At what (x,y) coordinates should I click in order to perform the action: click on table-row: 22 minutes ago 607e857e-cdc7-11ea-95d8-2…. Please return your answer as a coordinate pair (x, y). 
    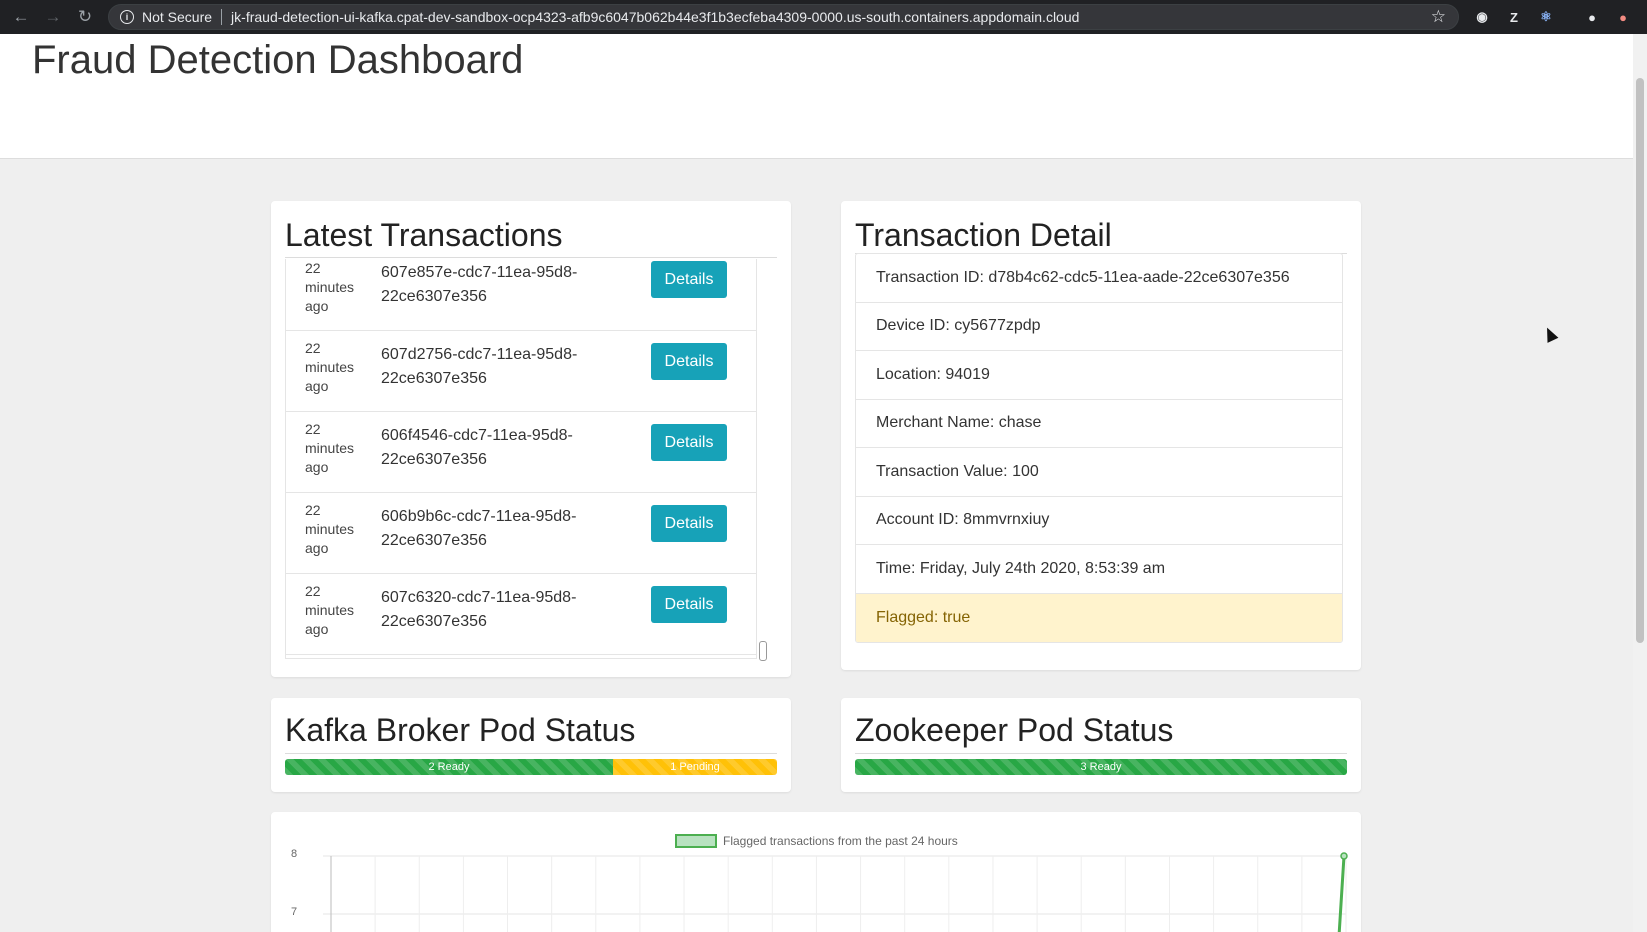
    Looking at the image, I should click on (521, 295).